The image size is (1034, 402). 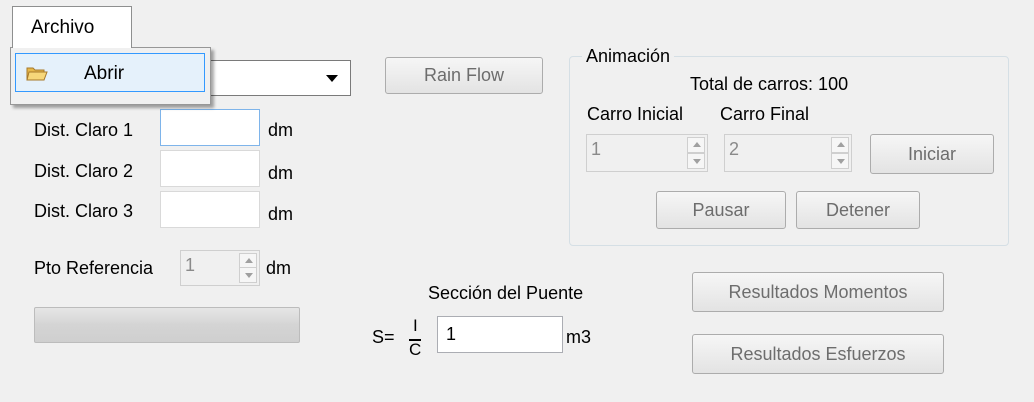 I want to click on seccion-input: 1, so click(x=500, y=334).